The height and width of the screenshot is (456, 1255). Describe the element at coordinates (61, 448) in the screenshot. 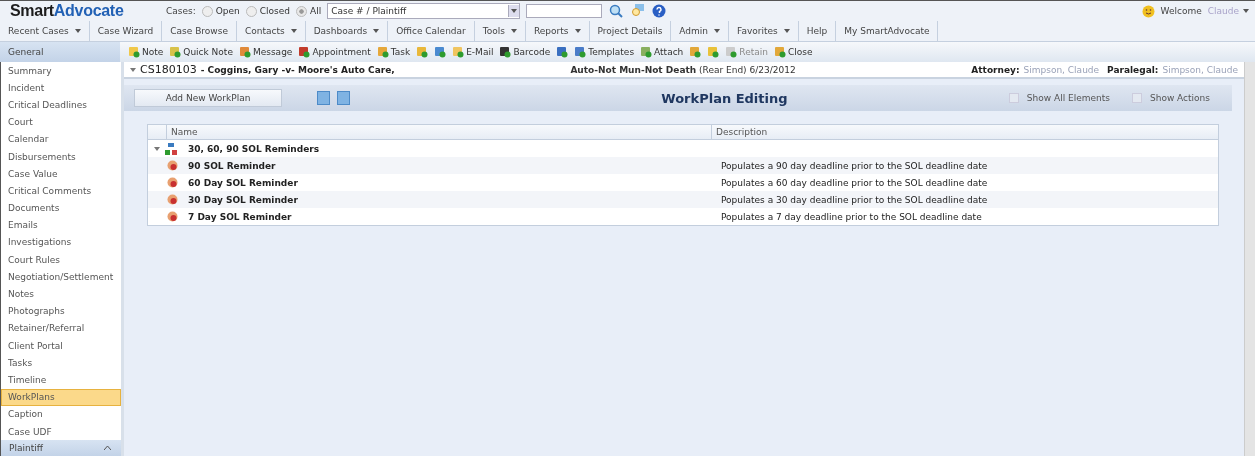

I see `sidebar-section-header: Plaintiff` at that location.